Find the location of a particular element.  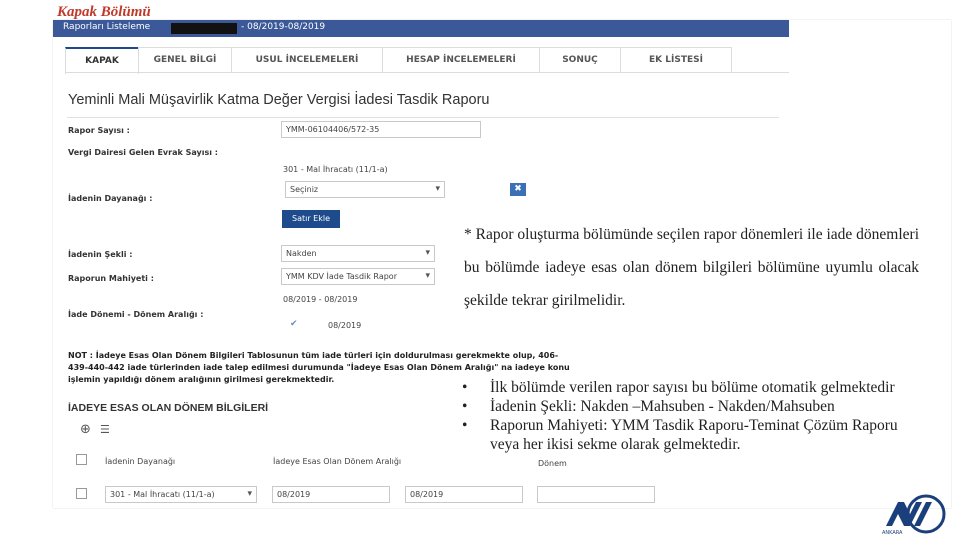

sekli-label: İadenin Şekli : is located at coordinates (100, 254).